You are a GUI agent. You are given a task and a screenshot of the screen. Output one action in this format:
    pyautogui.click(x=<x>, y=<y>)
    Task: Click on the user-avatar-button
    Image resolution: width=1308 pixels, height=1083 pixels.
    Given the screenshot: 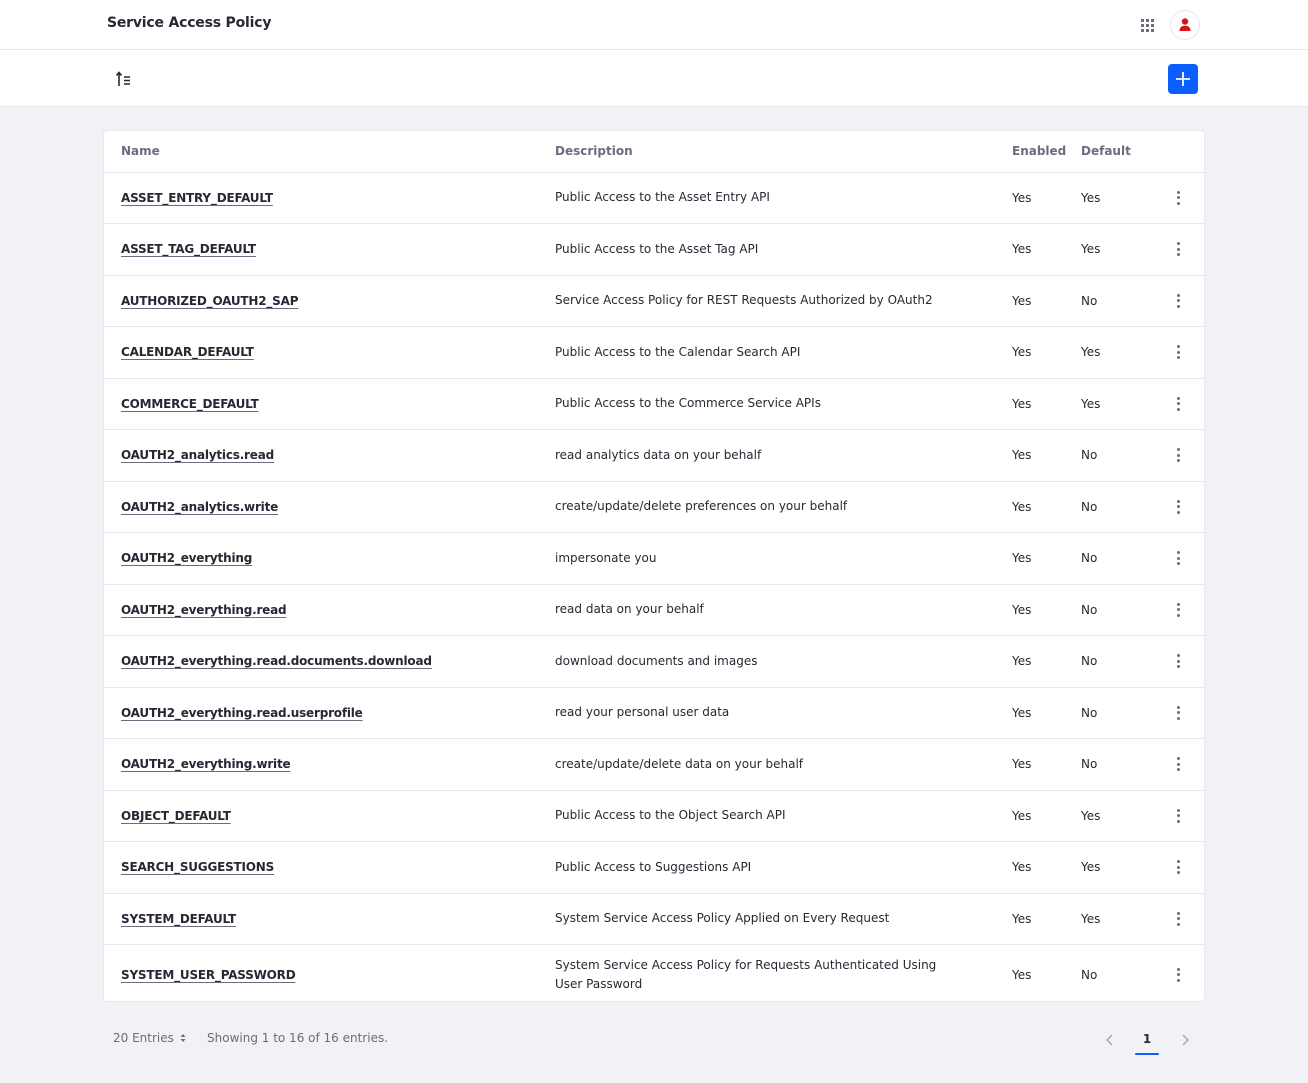 What is the action you would take?
    pyautogui.click(x=1185, y=25)
    